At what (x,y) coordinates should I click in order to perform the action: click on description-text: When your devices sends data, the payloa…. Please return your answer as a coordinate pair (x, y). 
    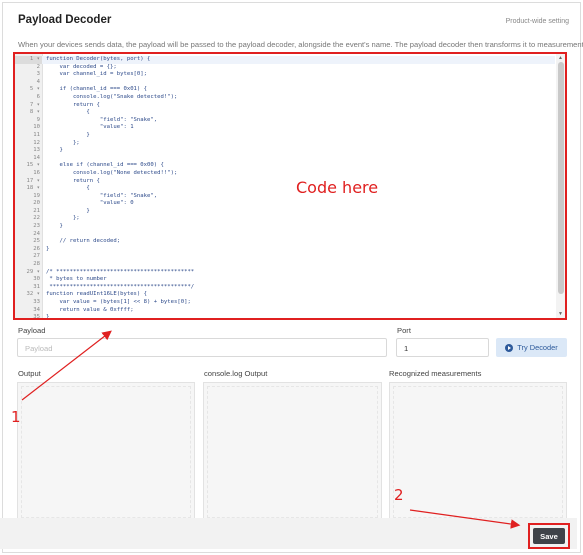
    Looking at the image, I should click on (300, 44).